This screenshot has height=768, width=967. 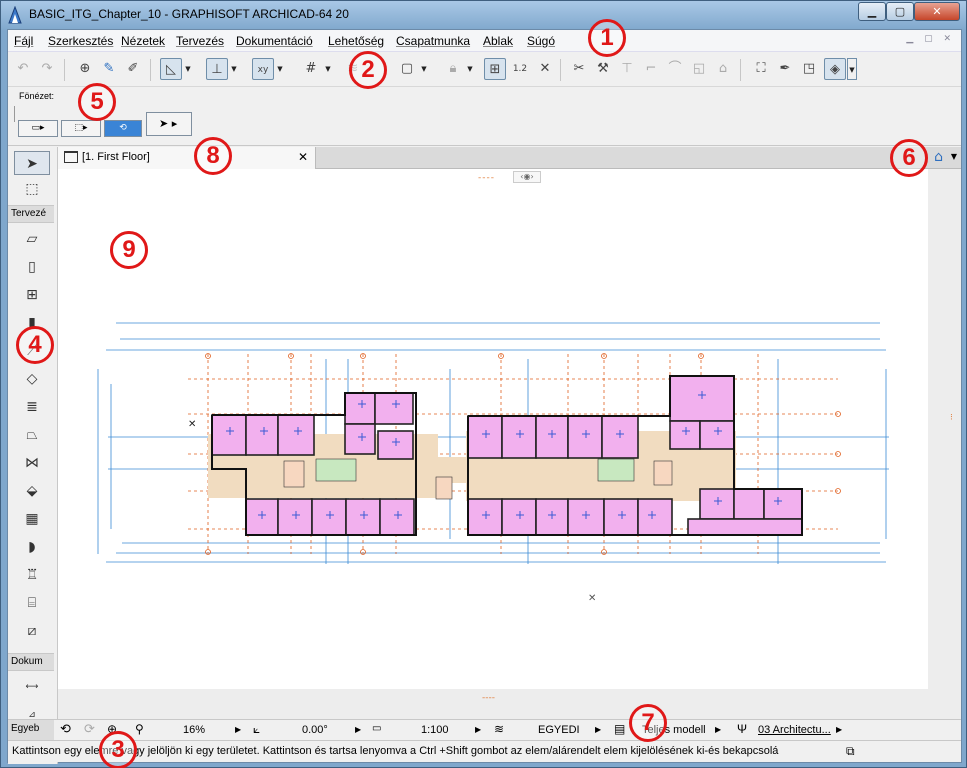 I want to click on model-view-icon: ▤, so click(x=619, y=729).